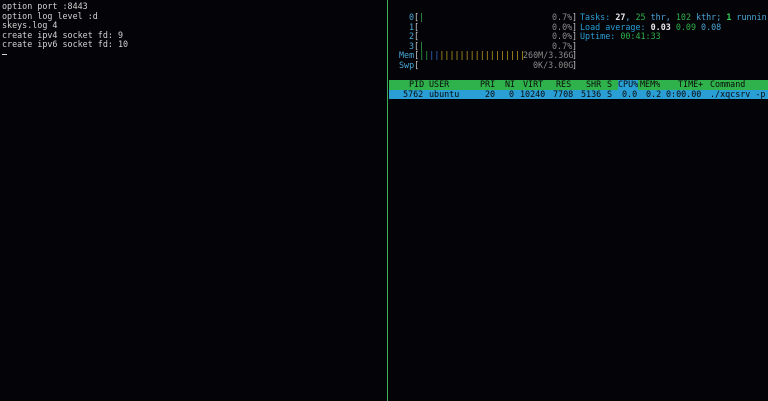 This screenshot has height=401, width=768. Describe the element at coordinates (65, 44) in the screenshot. I see `terminal-line: create ipv6 socket fd: 10` at that location.